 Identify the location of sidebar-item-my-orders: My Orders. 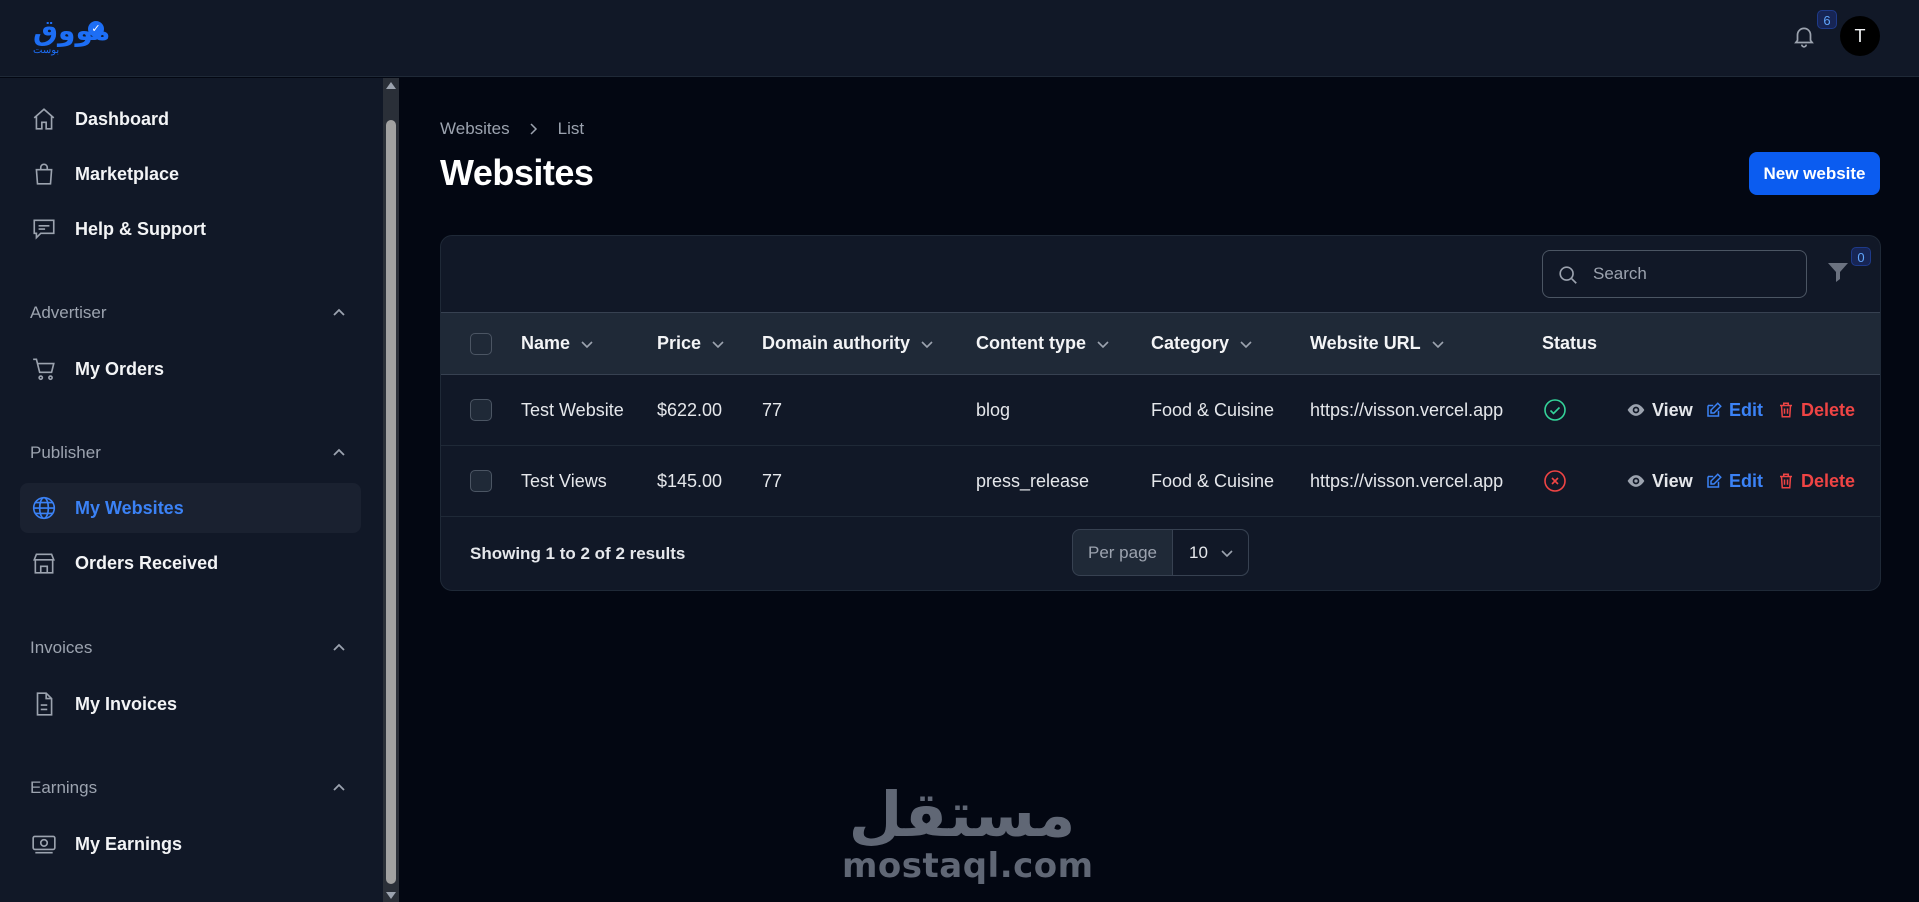
(190, 369).